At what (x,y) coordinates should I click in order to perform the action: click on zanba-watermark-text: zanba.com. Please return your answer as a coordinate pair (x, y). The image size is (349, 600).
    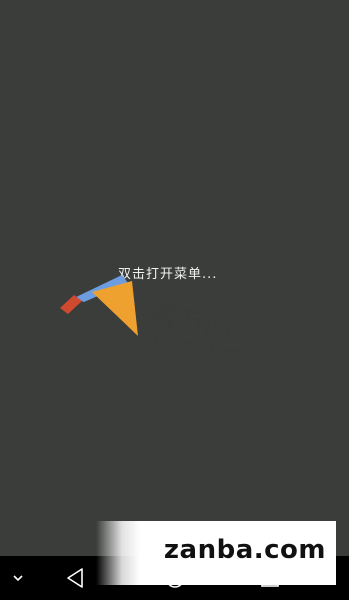
    Looking at the image, I should click on (244, 550).